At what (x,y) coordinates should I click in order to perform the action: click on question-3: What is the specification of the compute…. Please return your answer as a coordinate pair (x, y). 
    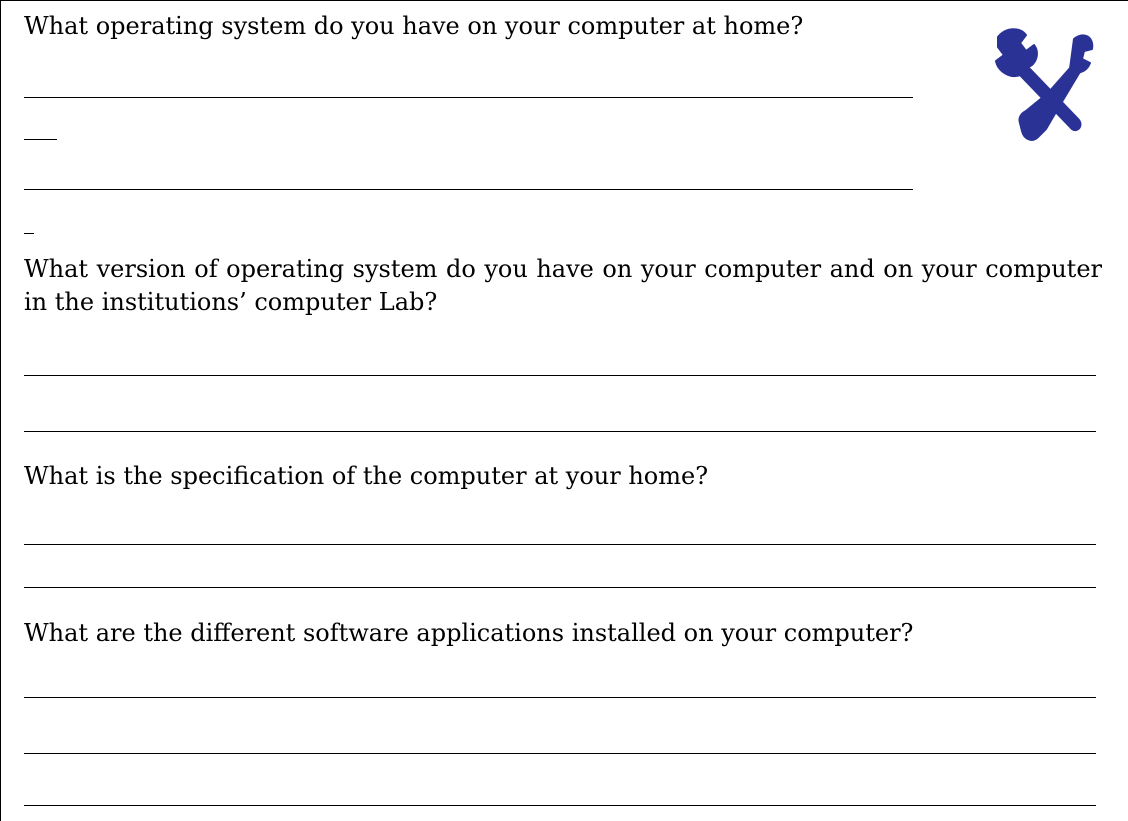
    Looking at the image, I should click on (366, 476).